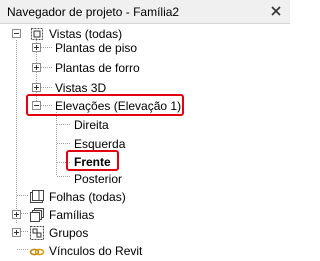 The image size is (320, 261). Describe the element at coordinates (145, 125) in the screenshot. I see `tree-node-direita: Direita` at that location.